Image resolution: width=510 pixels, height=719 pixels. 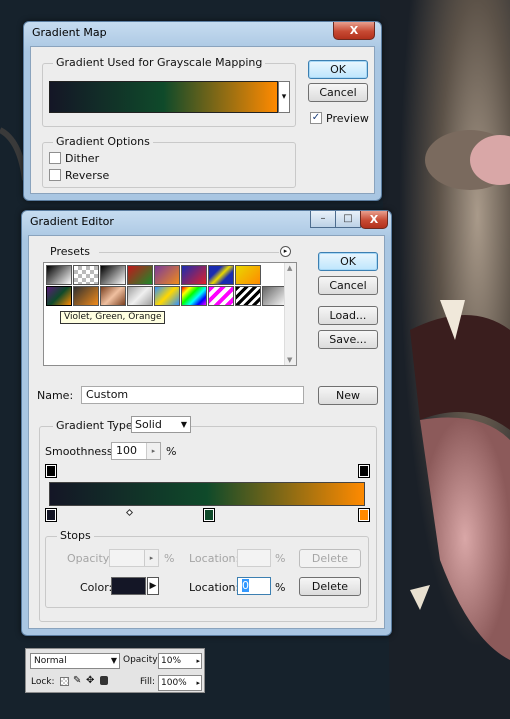 I want to click on color-location-label: Location:, so click(x=214, y=587).